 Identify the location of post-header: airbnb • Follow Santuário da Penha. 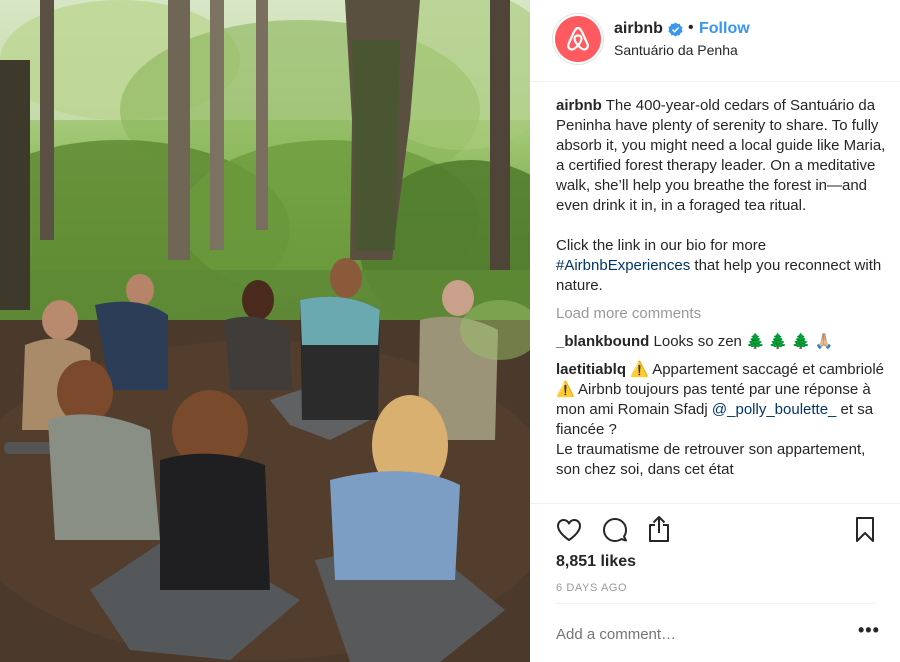
(715, 41).